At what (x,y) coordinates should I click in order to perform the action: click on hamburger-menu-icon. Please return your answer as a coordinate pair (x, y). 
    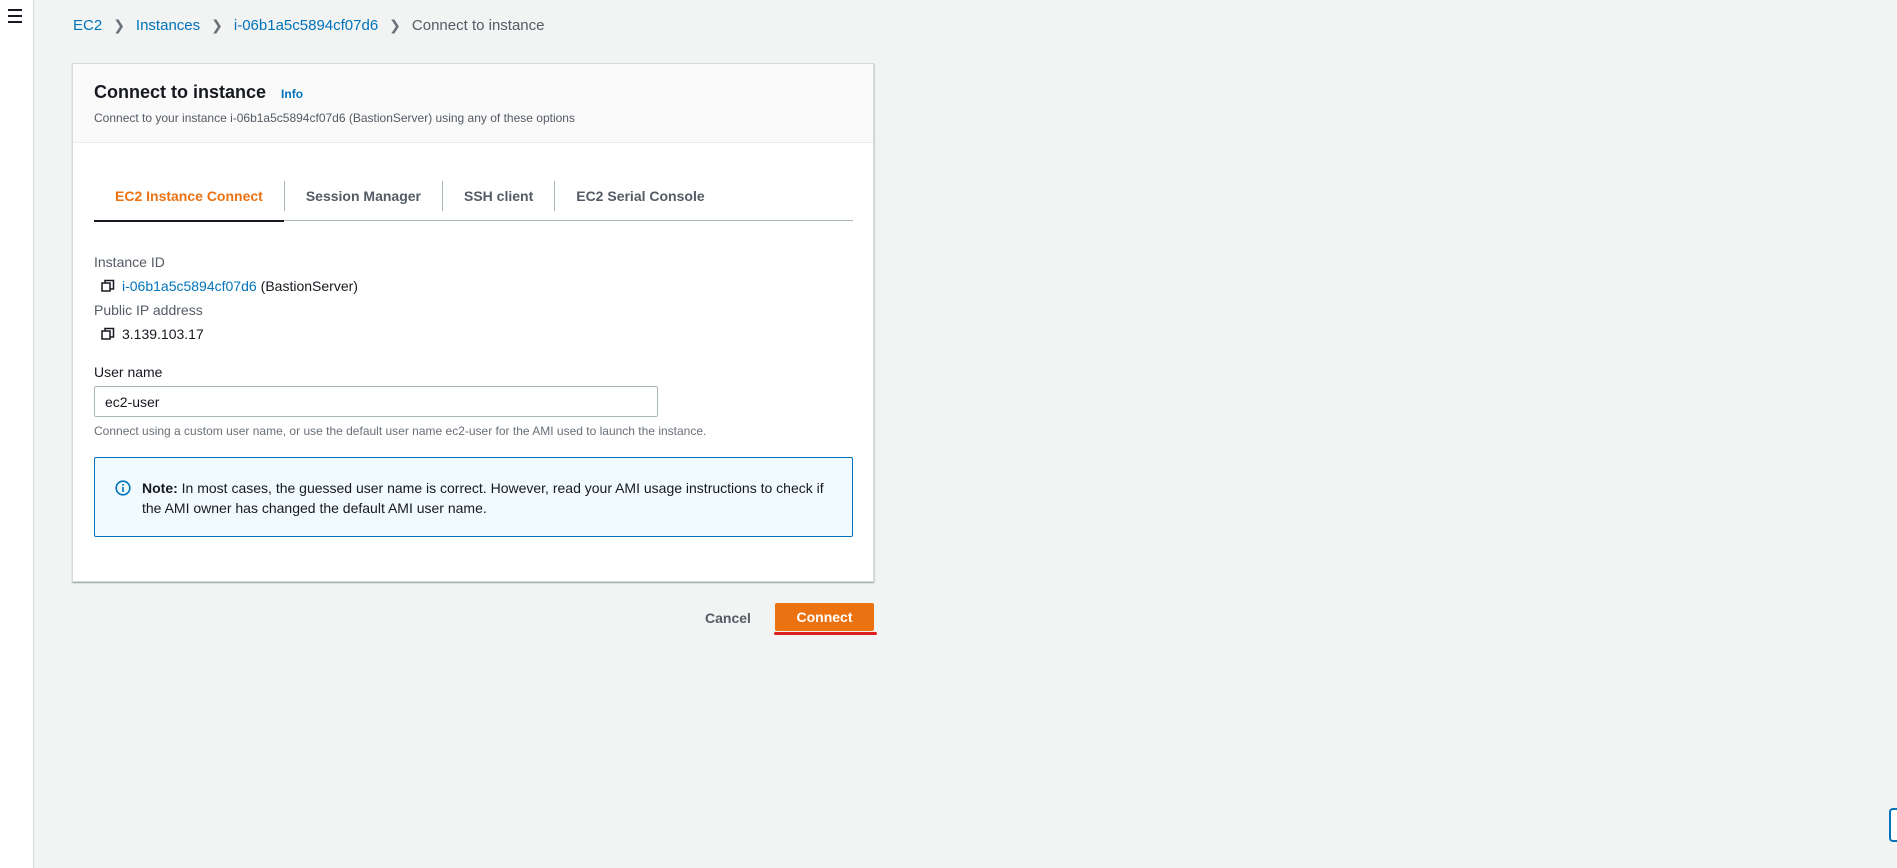
    Looking at the image, I should click on (16, 16).